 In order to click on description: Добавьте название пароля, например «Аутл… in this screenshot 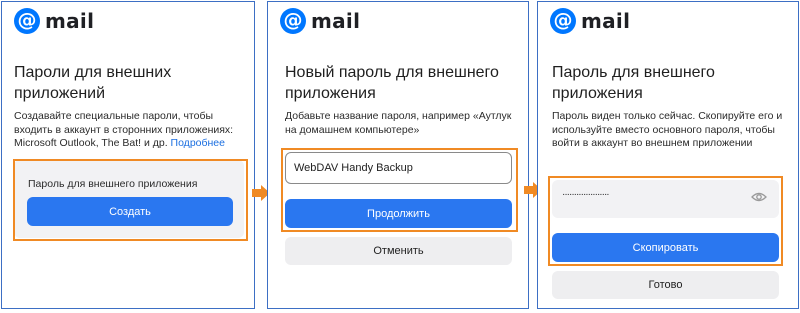, I will do `click(398, 123)`.